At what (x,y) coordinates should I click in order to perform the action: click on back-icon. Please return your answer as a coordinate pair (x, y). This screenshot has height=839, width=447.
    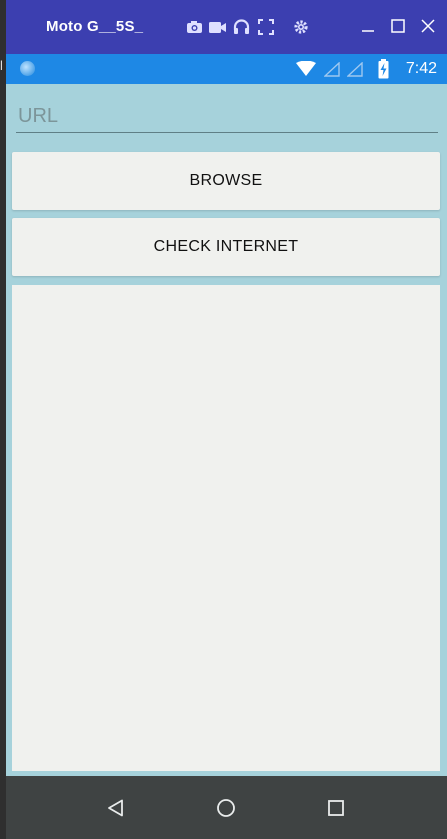
    Looking at the image, I should click on (116, 808).